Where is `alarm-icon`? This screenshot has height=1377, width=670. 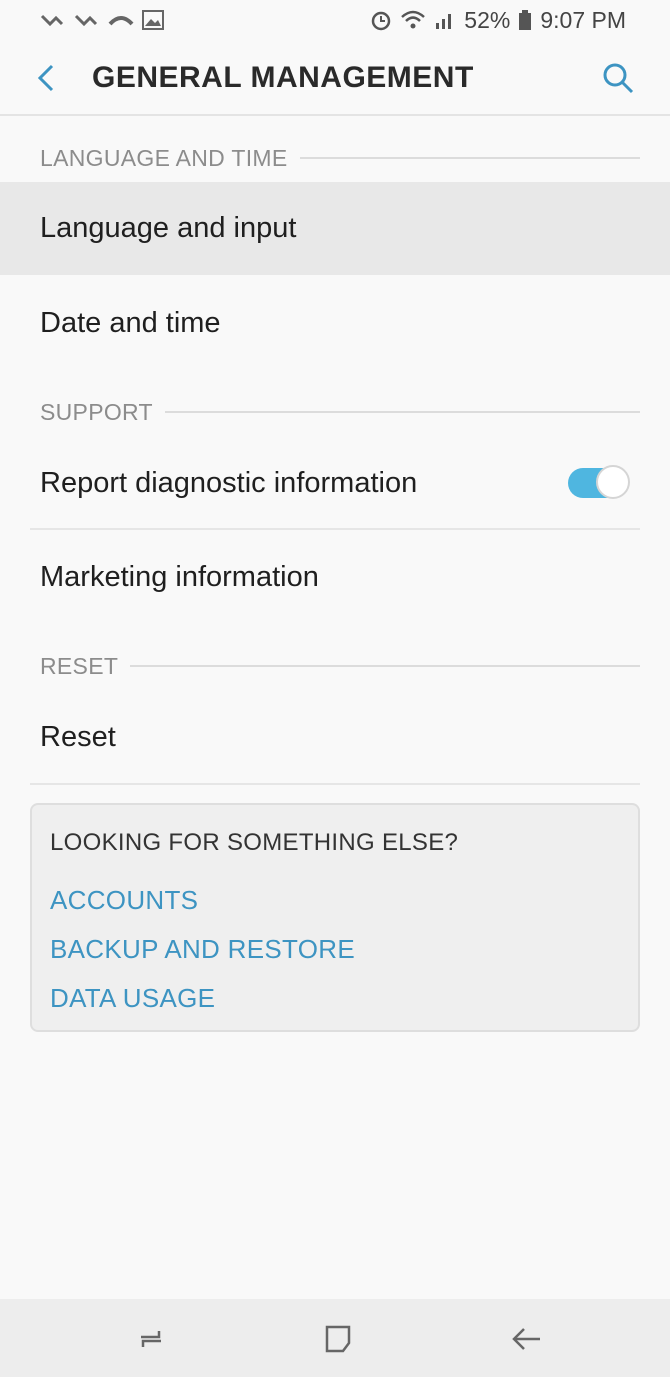 alarm-icon is located at coordinates (381, 21).